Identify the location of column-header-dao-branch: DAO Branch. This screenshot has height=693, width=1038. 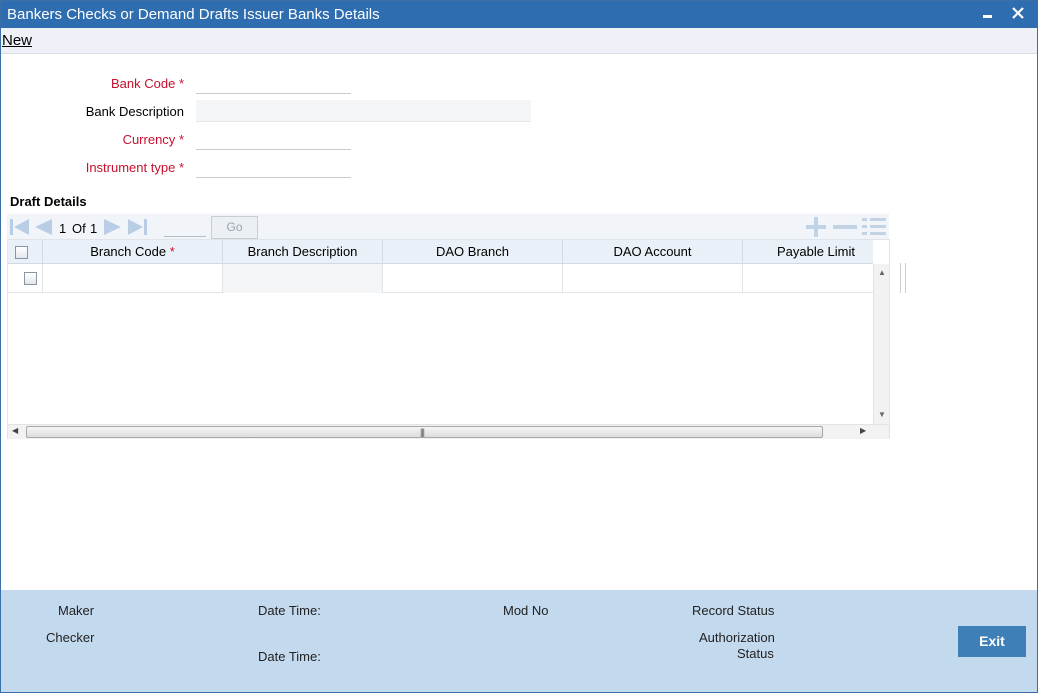
(473, 252).